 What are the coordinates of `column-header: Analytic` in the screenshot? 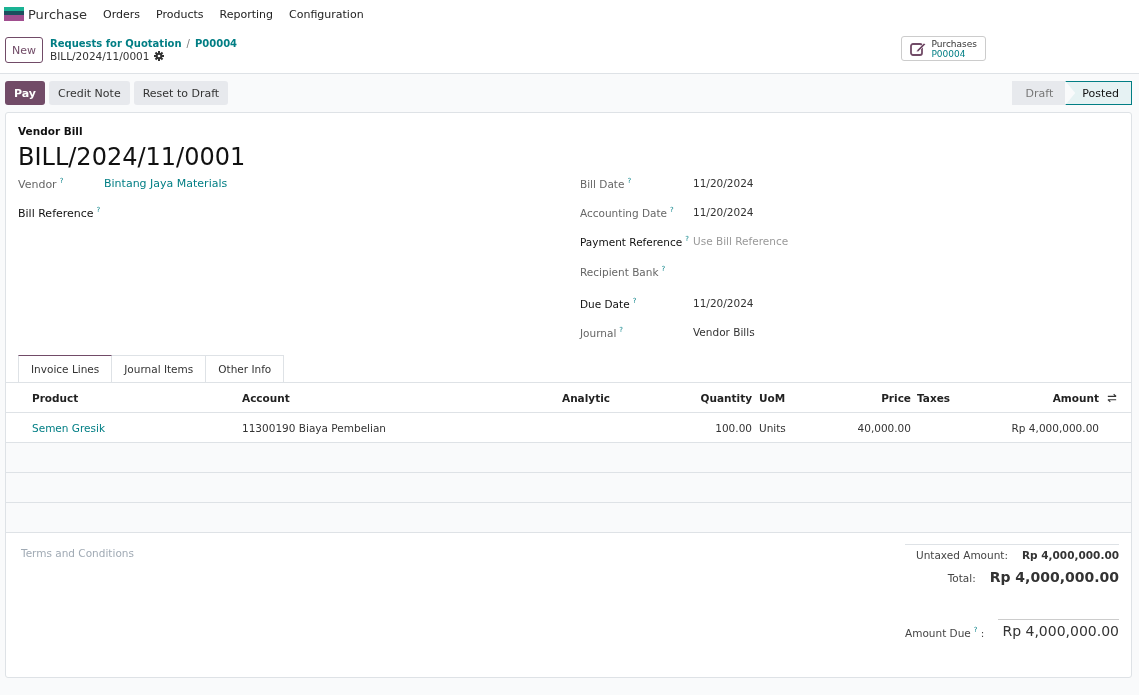 It's located at (602, 397).